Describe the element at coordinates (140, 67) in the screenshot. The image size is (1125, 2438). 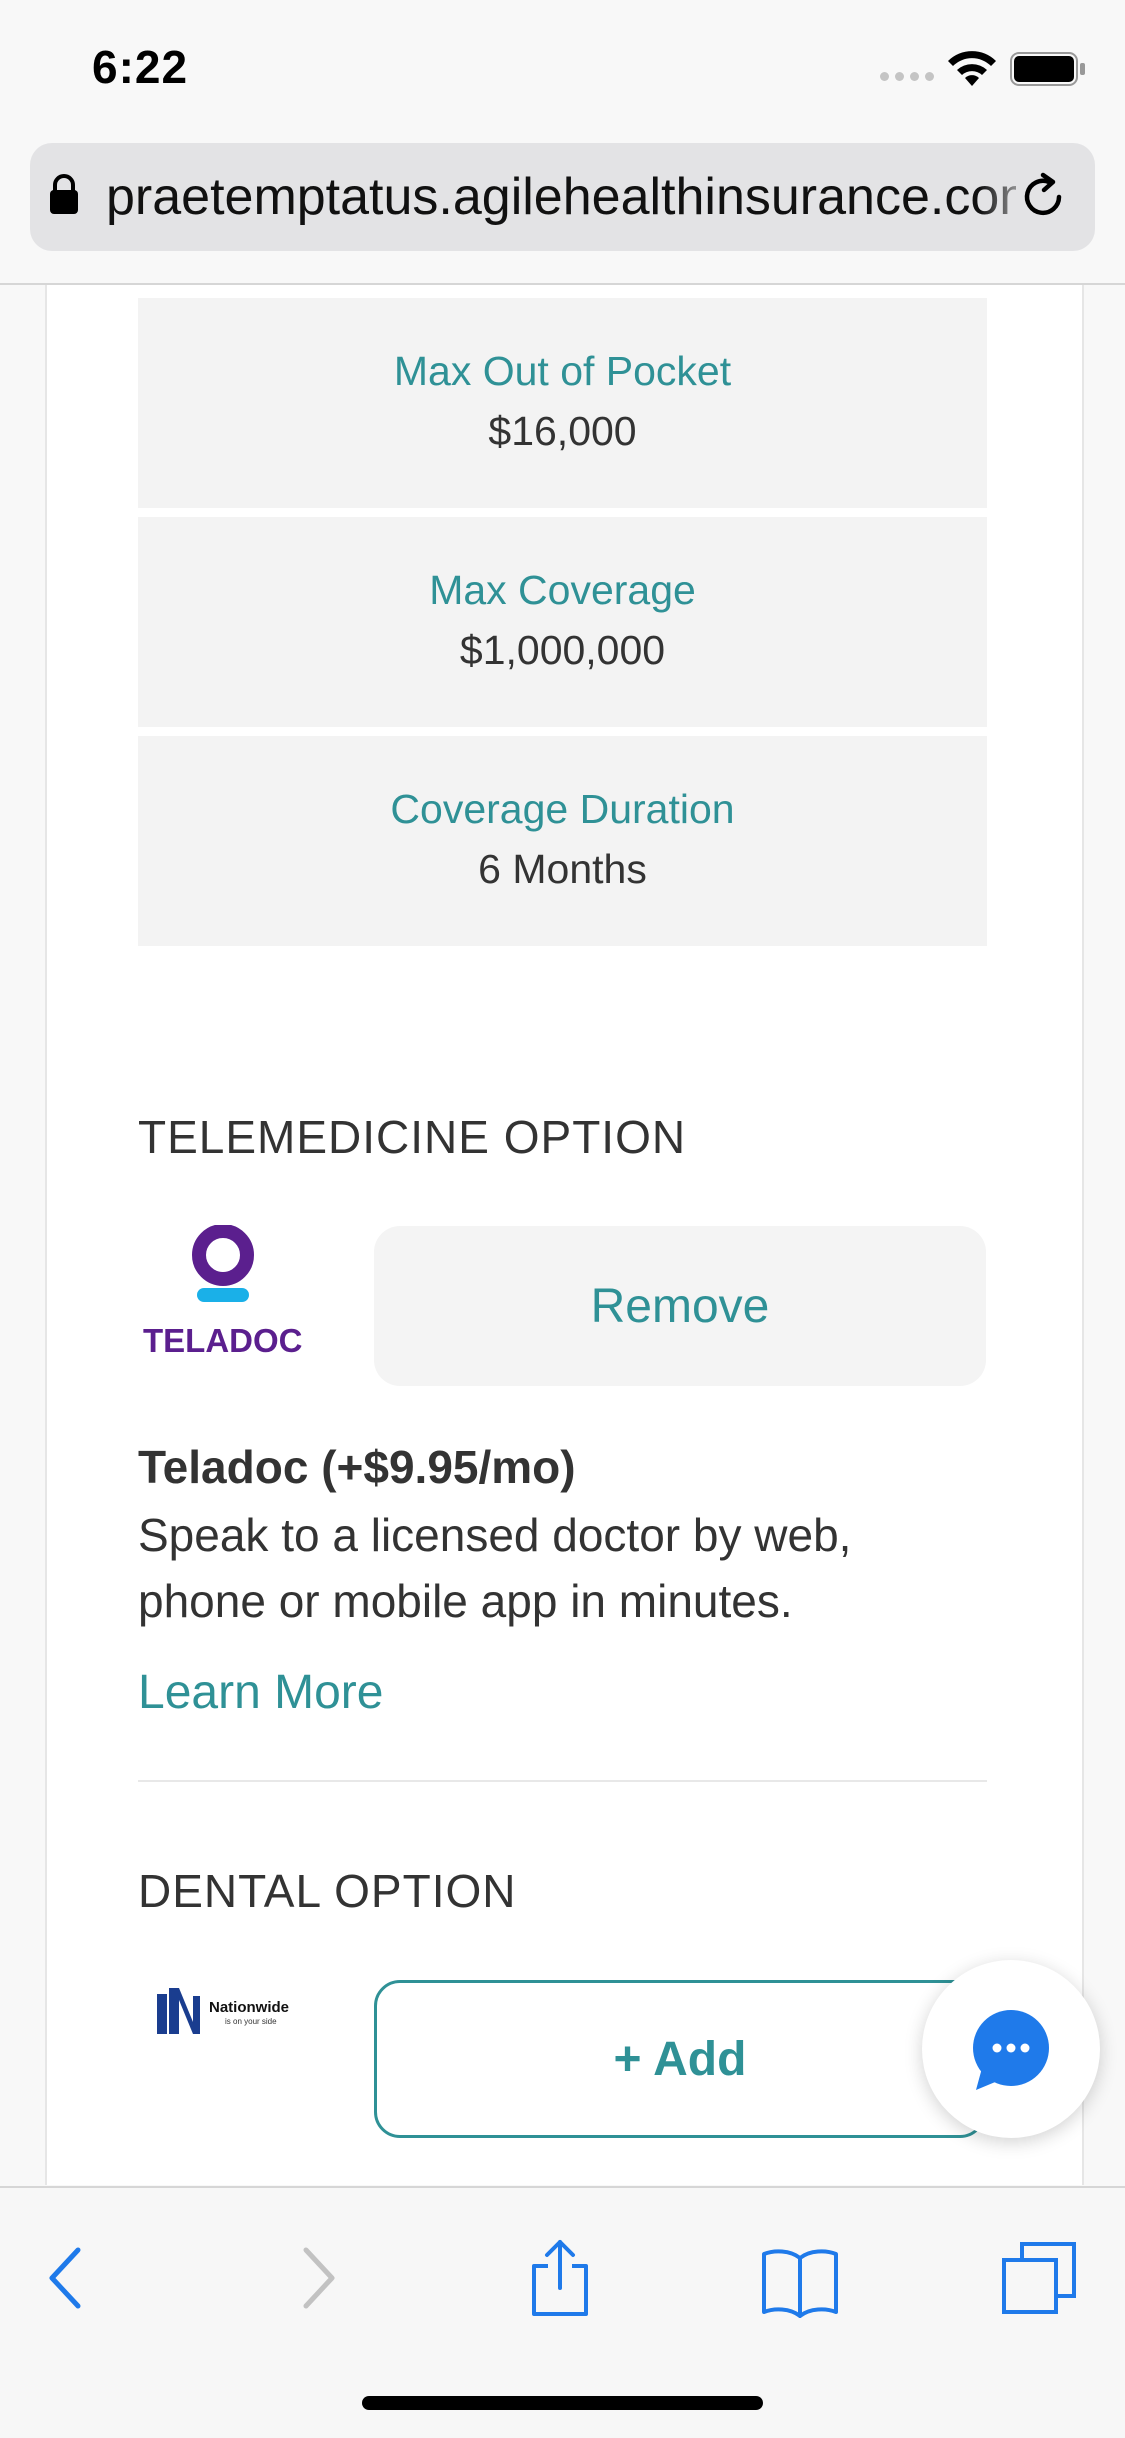
I see `status-time: 6:22` at that location.